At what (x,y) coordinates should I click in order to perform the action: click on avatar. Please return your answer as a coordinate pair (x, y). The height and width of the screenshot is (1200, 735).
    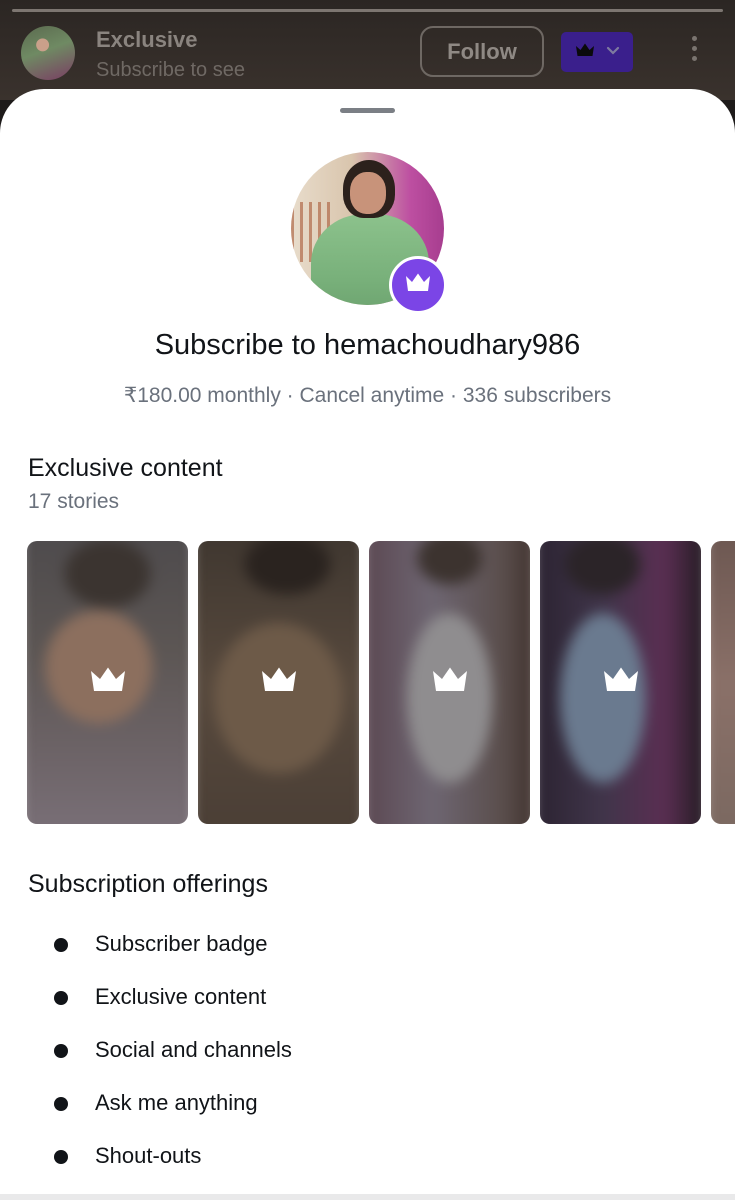
    Looking at the image, I should click on (48, 53).